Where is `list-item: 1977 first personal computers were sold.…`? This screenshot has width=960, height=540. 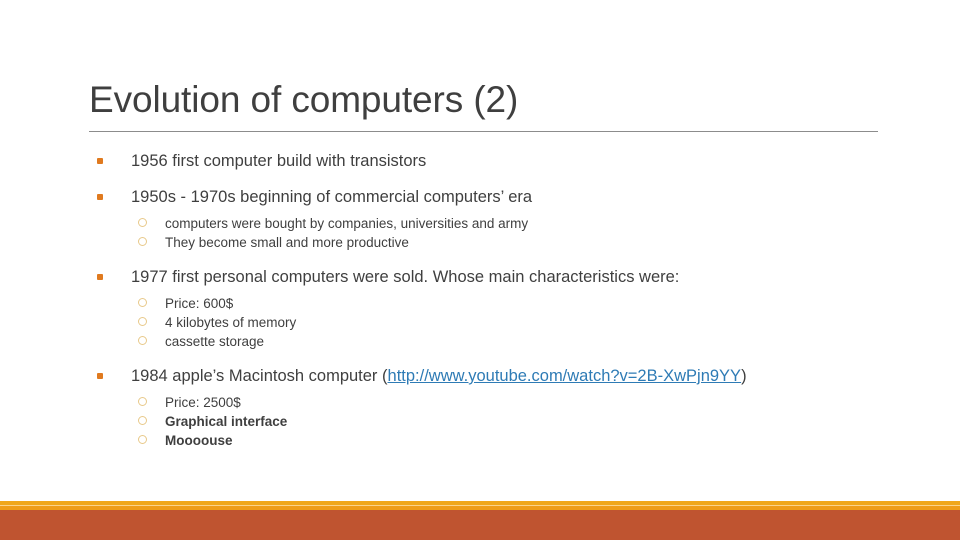
list-item: 1977 first personal computers were sold.… is located at coordinates (489, 277).